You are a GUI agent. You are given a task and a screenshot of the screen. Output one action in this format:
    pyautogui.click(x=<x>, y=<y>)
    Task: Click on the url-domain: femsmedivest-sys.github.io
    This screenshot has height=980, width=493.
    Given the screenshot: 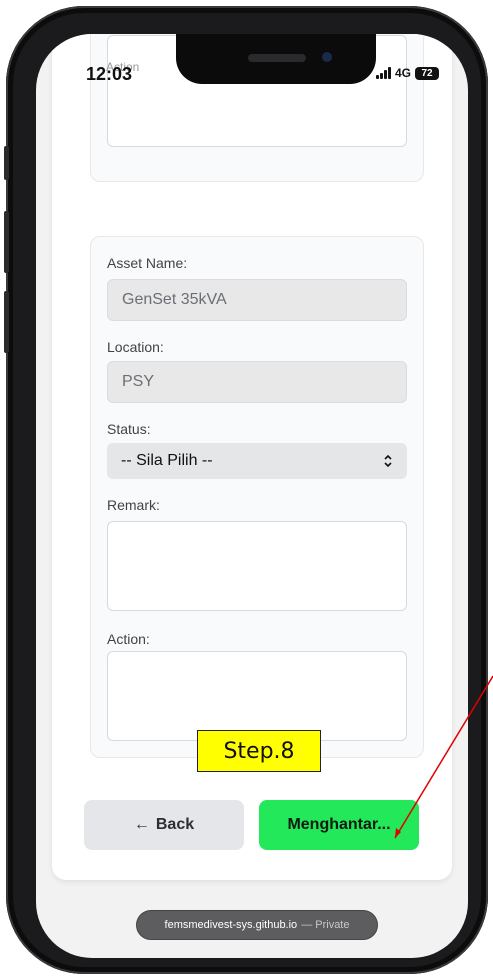 What is the action you would take?
    pyautogui.click(x=231, y=925)
    